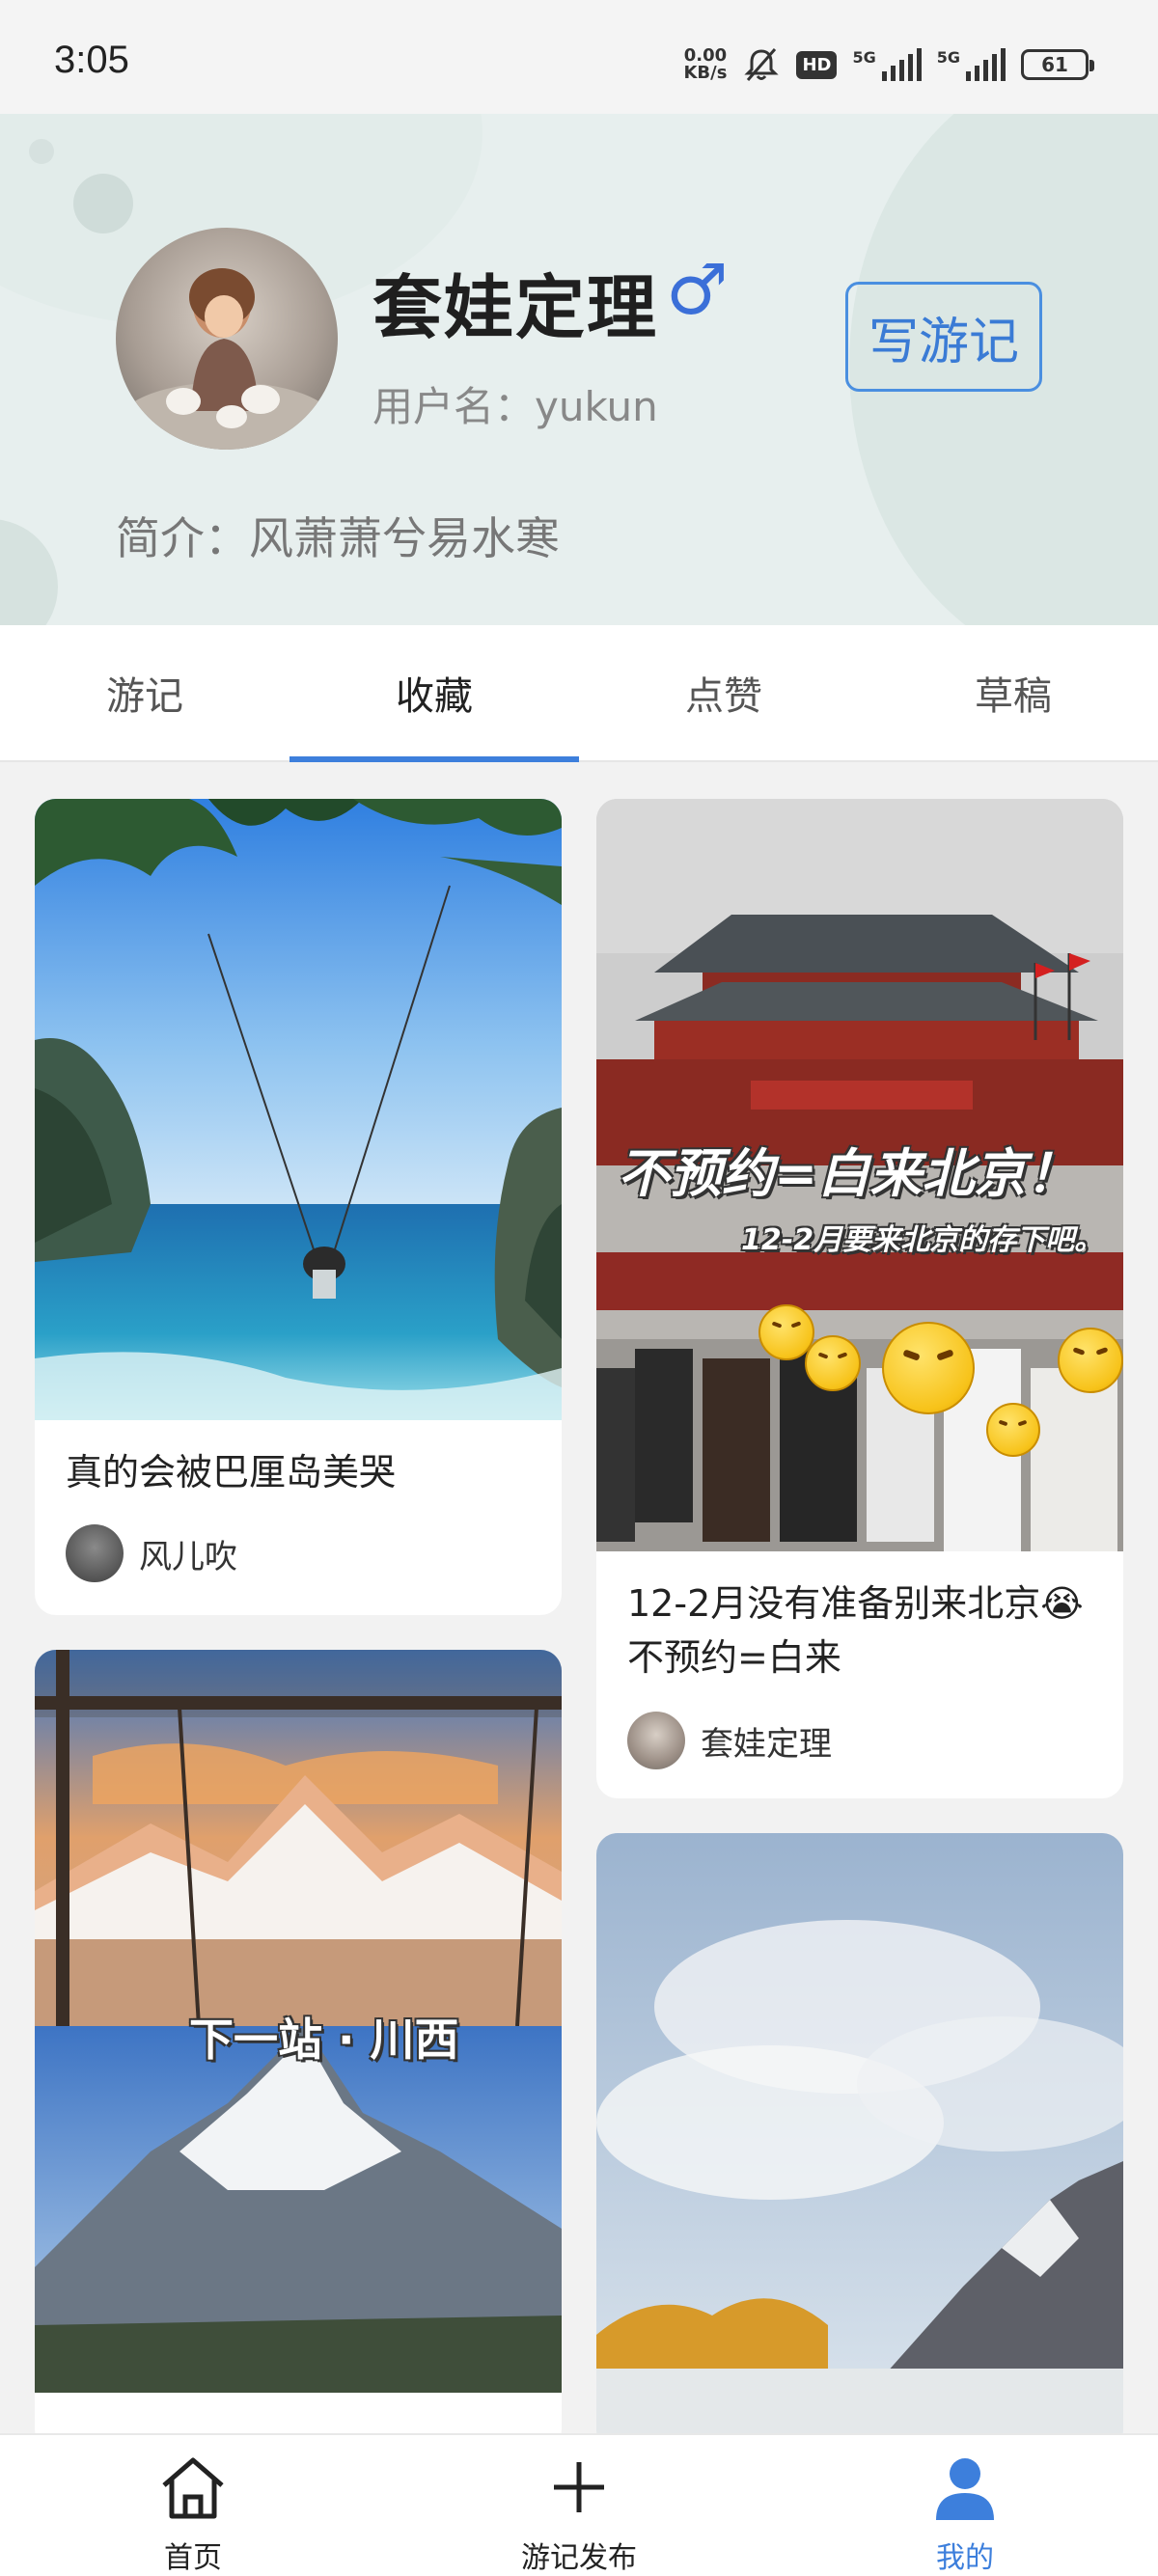  I want to click on card-author: 套娃定理, so click(729, 1741).